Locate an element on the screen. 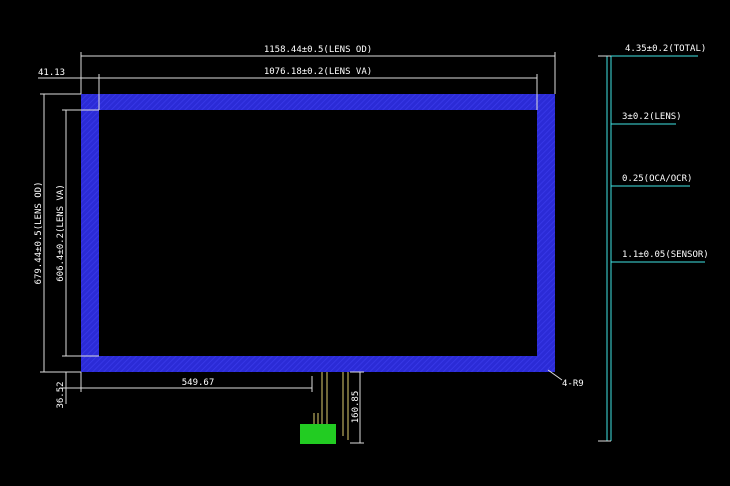 Image resolution: width=730 pixels, height=486 pixels. layer-total: 4.35±0.2(TOTAL) is located at coordinates (658, 50).